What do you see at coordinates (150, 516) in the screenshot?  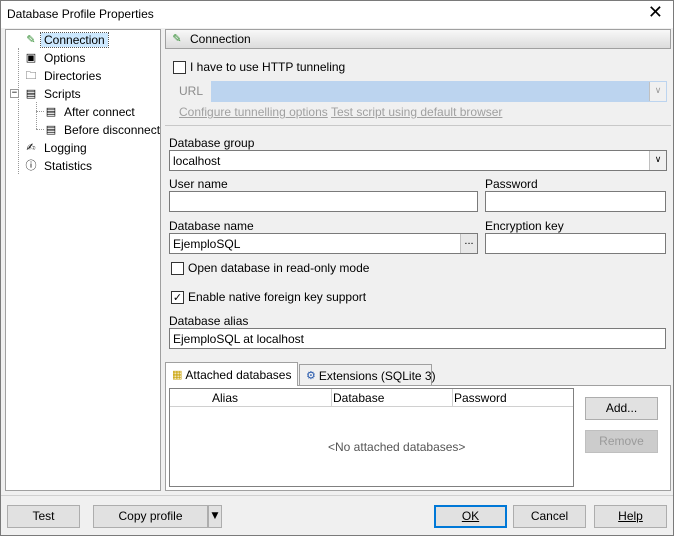 I see `copy-profile-button: Copy profile` at bounding box center [150, 516].